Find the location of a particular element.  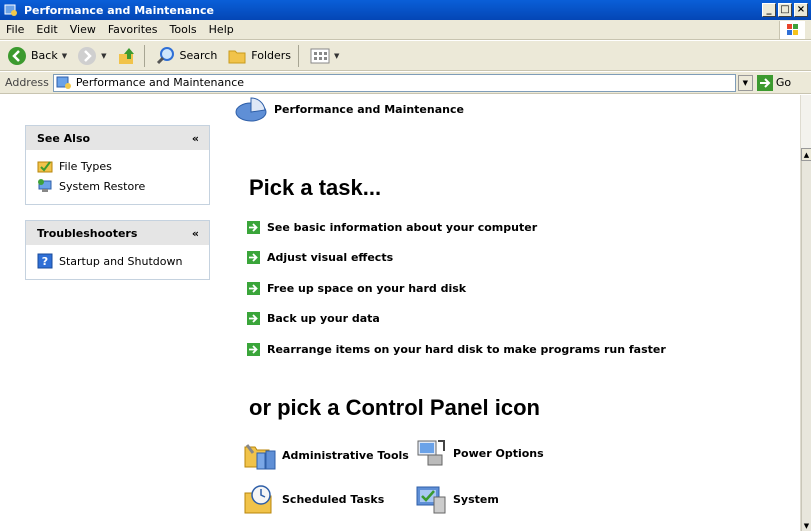

address-field: Performance and Maintenance is located at coordinates (394, 82).